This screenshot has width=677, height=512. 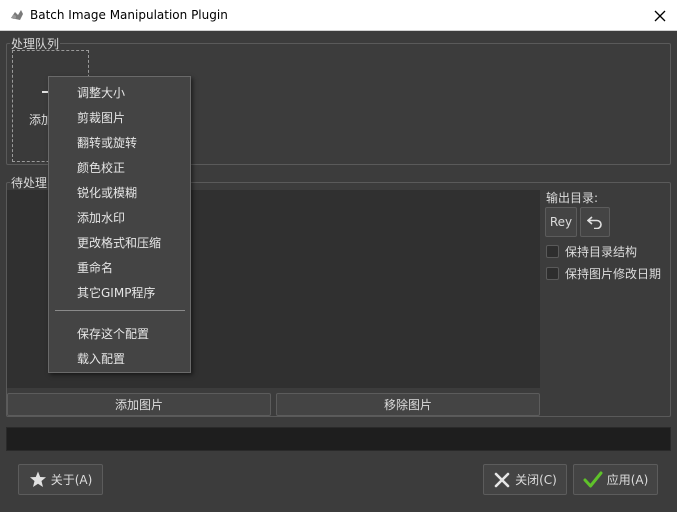 What do you see at coordinates (120, 310) in the screenshot?
I see `menu-separator` at bounding box center [120, 310].